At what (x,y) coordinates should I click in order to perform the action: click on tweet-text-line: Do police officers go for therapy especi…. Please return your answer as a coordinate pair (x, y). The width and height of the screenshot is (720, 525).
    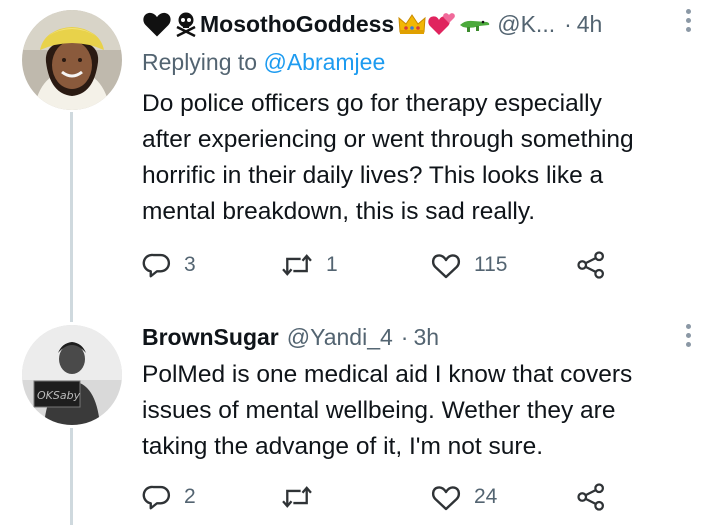
    Looking at the image, I should click on (372, 103).